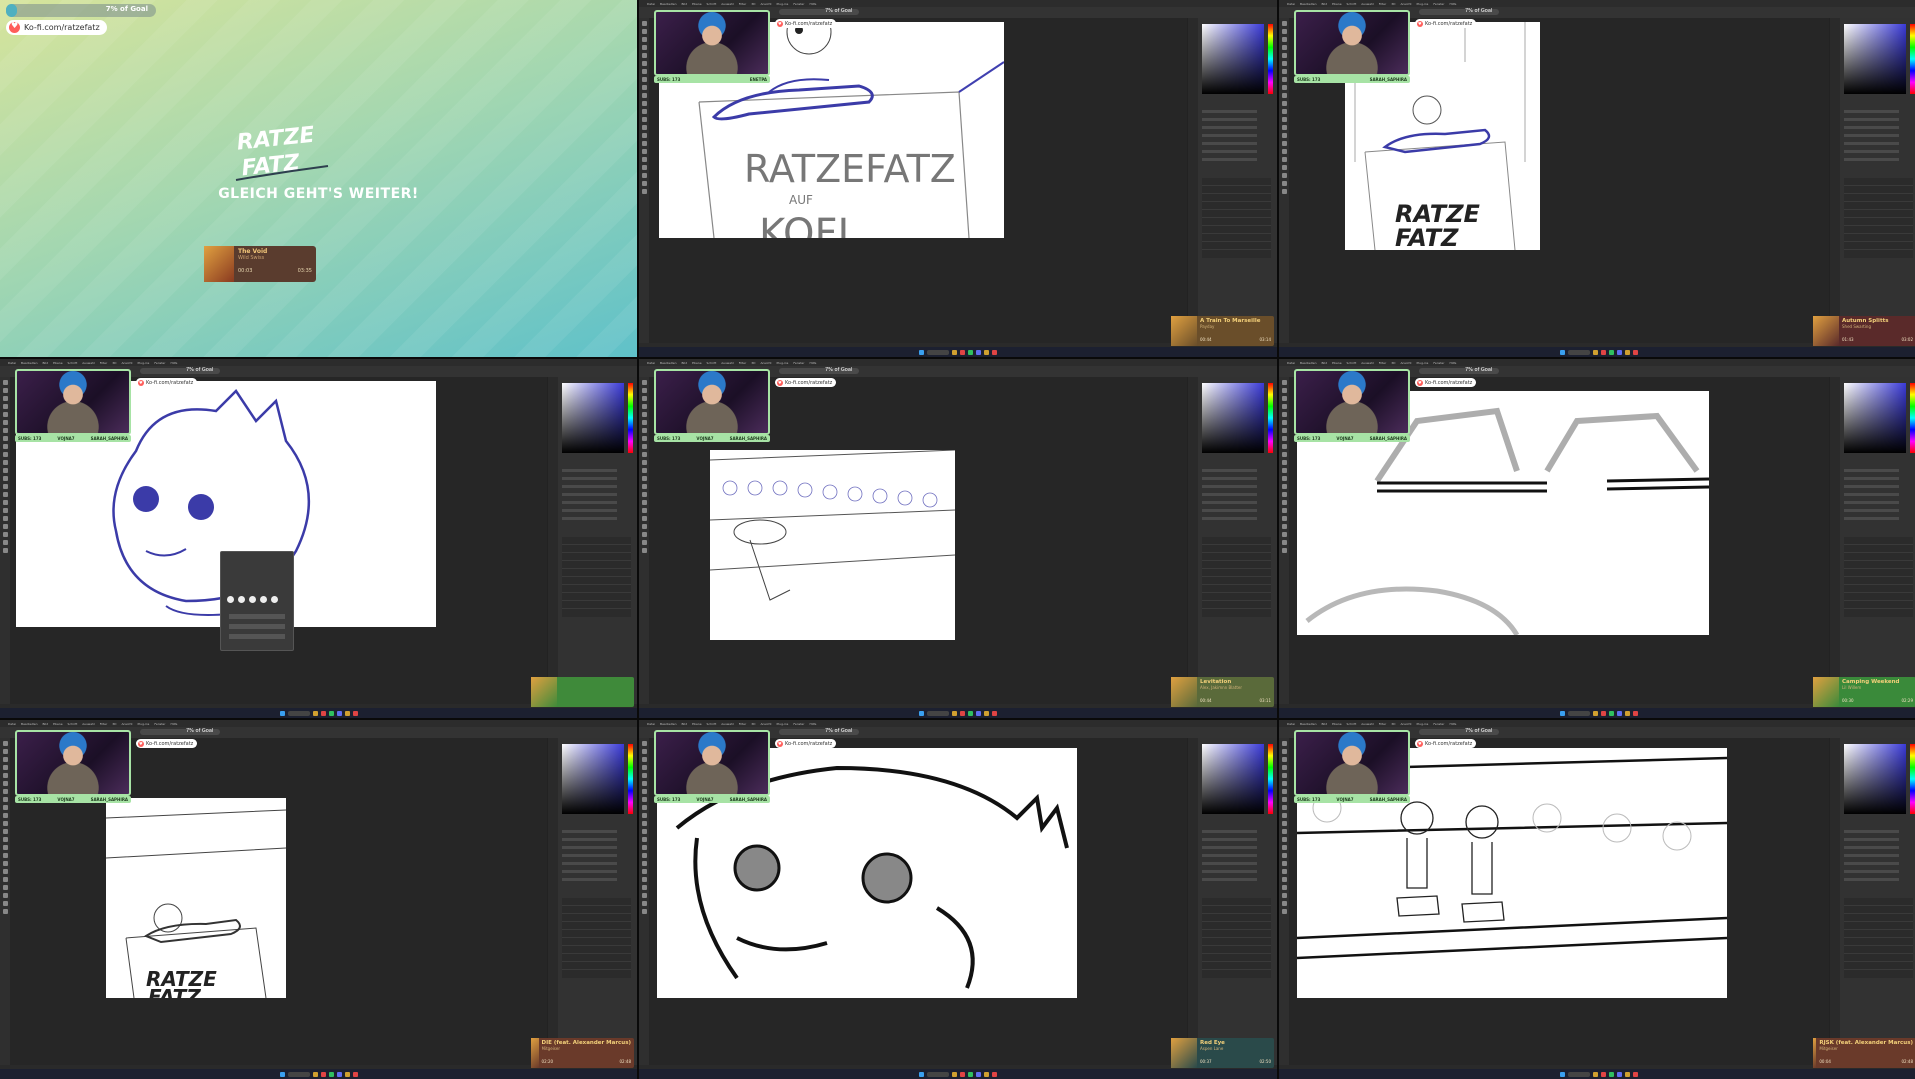 The height and width of the screenshot is (1079, 1915). Describe the element at coordinates (57, 724) in the screenshot. I see `menu-item: Ebene` at that location.